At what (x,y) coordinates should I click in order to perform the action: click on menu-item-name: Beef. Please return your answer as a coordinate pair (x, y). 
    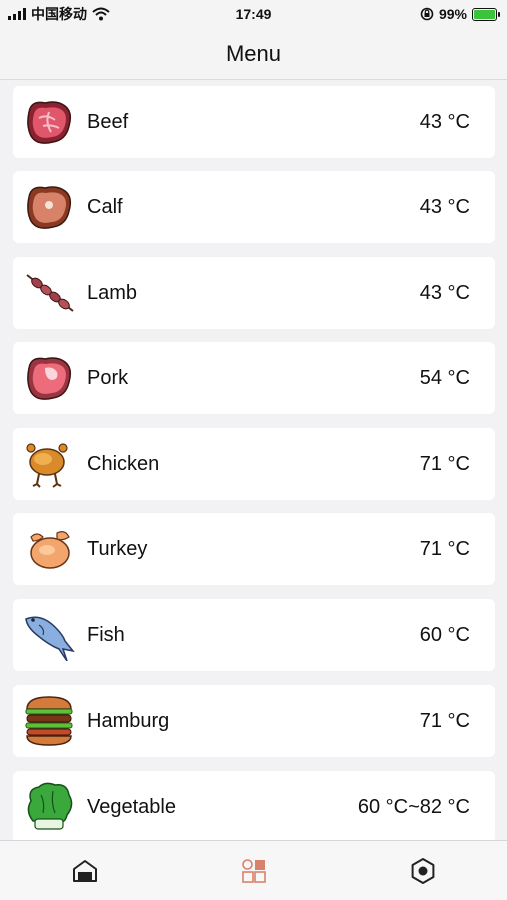
    Looking at the image, I should click on (108, 121).